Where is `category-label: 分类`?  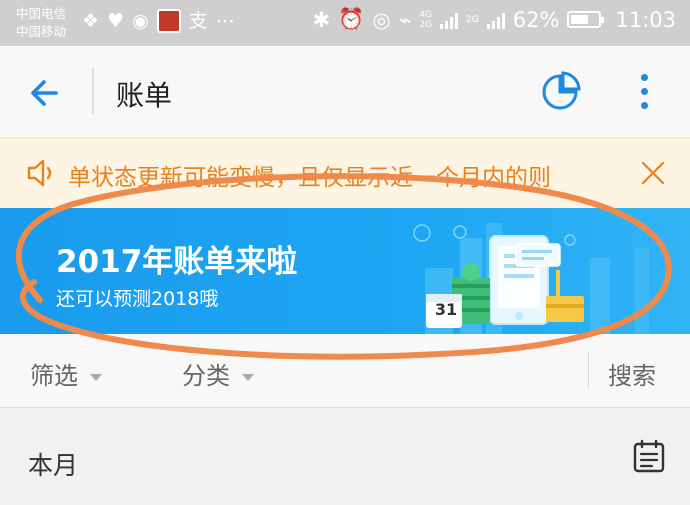 category-label: 分类 is located at coordinates (206, 376).